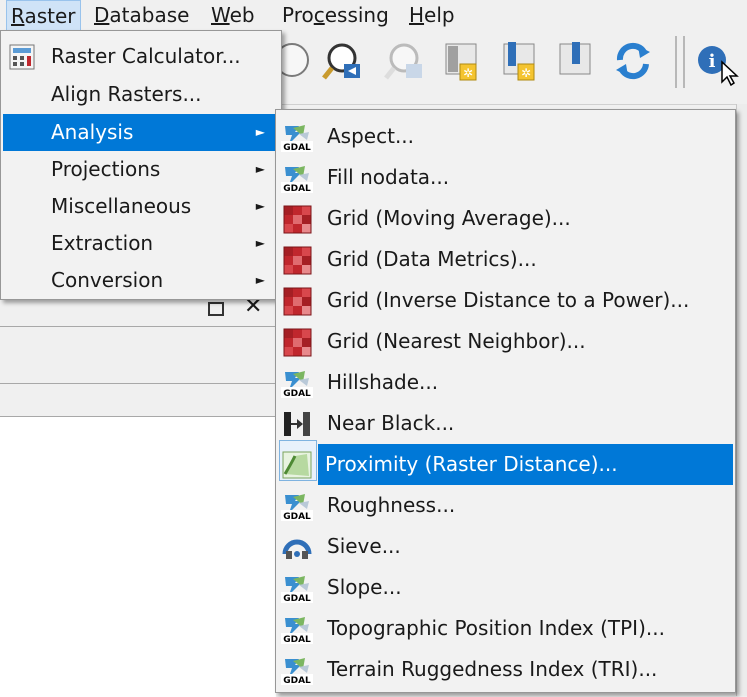 Image resolution: width=747 pixels, height=697 pixels. What do you see at coordinates (298, 15) in the screenshot?
I see `menu-processing-prefix: Pro` at bounding box center [298, 15].